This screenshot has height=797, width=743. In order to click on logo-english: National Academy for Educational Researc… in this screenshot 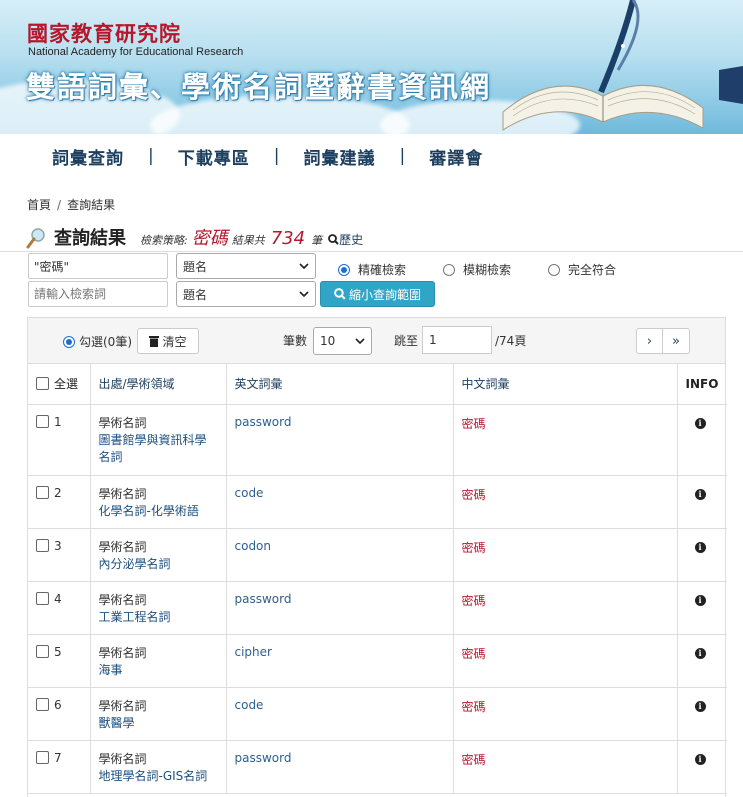, I will do `click(136, 52)`.